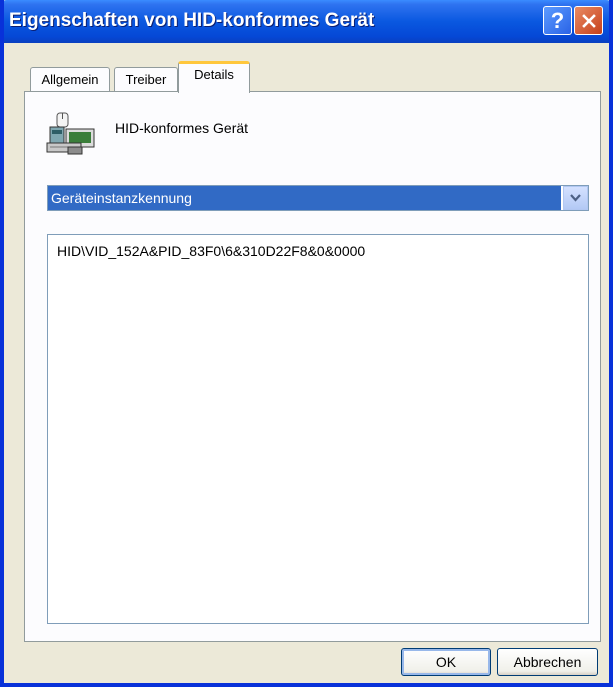 This screenshot has height=687, width=613. I want to click on close-icon, so click(588, 20).